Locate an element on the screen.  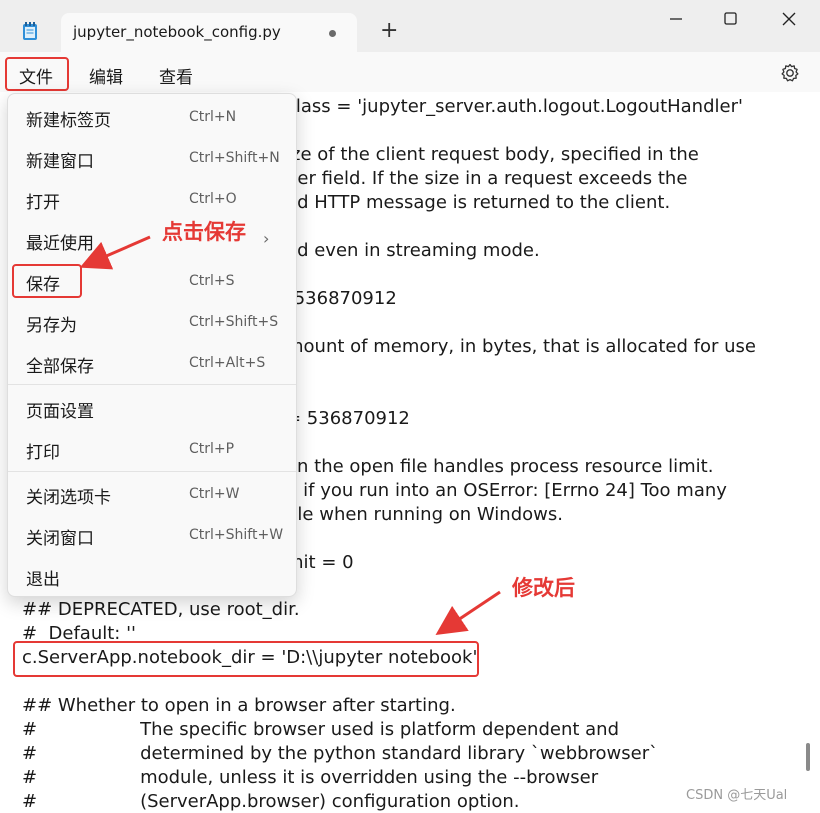
menu-item-shortcut: Ctrl+N is located at coordinates (213, 117).